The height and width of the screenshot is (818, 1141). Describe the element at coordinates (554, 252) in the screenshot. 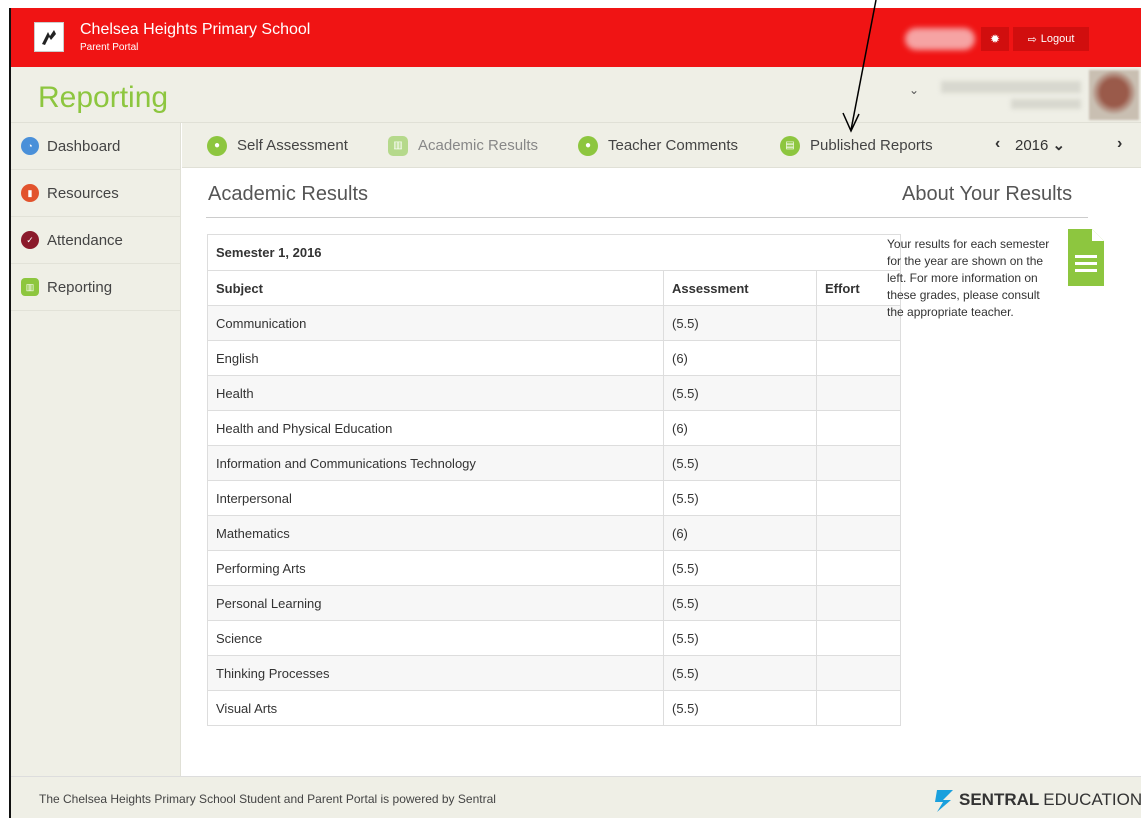

I see `semester-heading: Semester 1, 2016` at that location.